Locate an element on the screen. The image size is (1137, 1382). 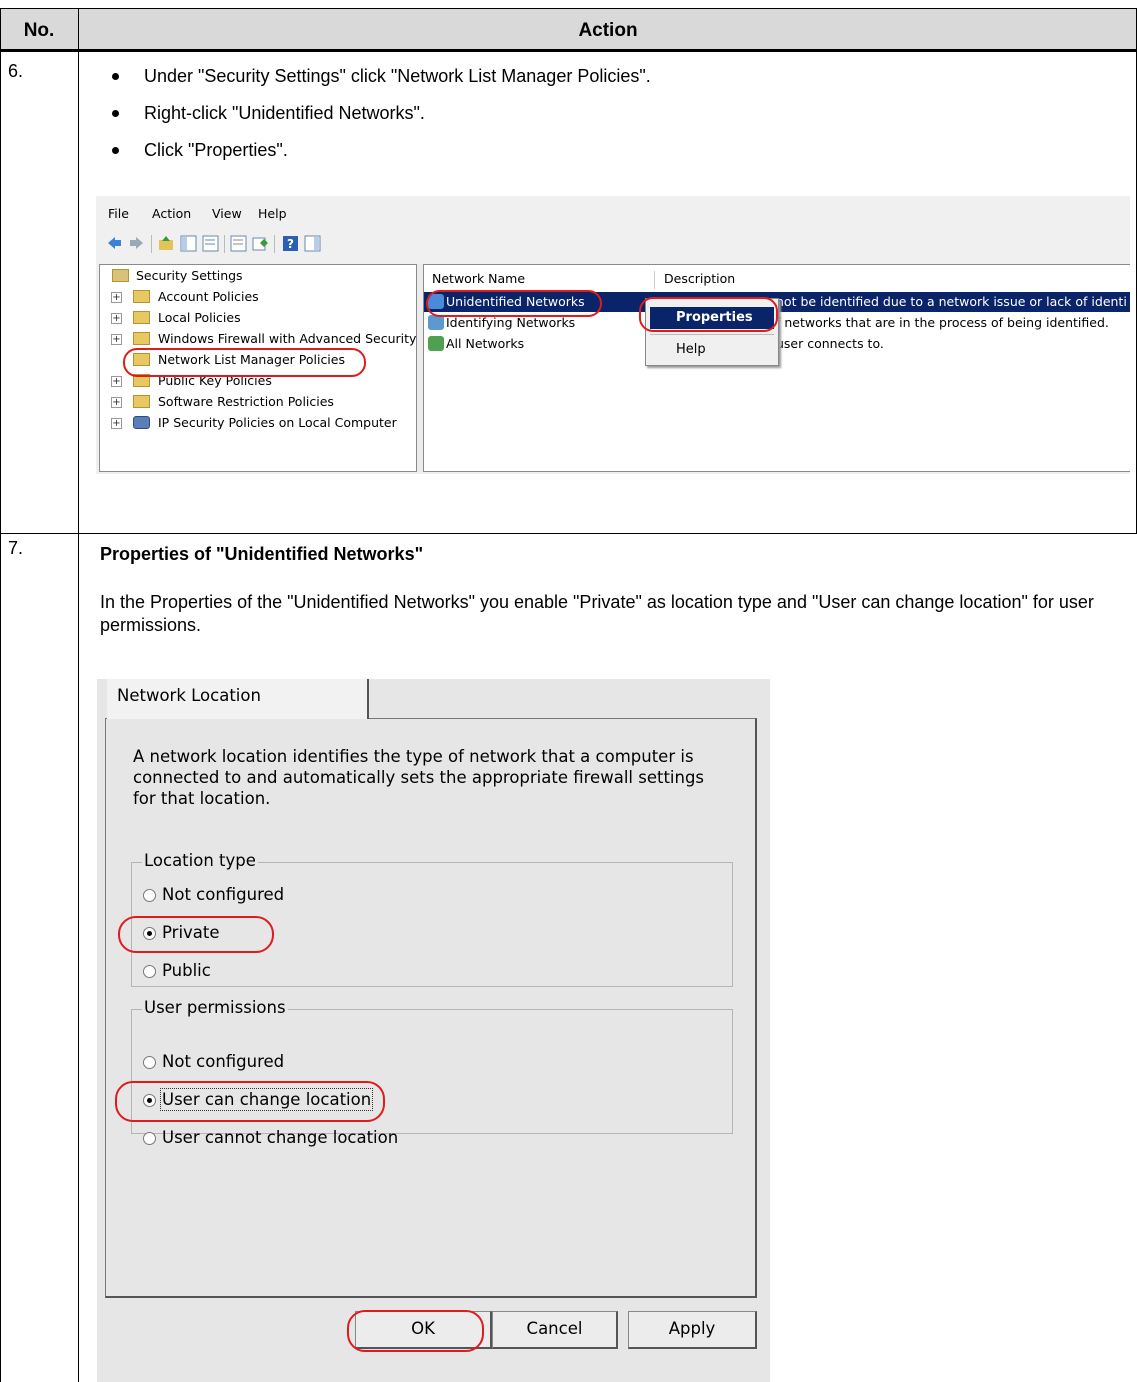
list-description: user connects to. is located at coordinates (830, 343).